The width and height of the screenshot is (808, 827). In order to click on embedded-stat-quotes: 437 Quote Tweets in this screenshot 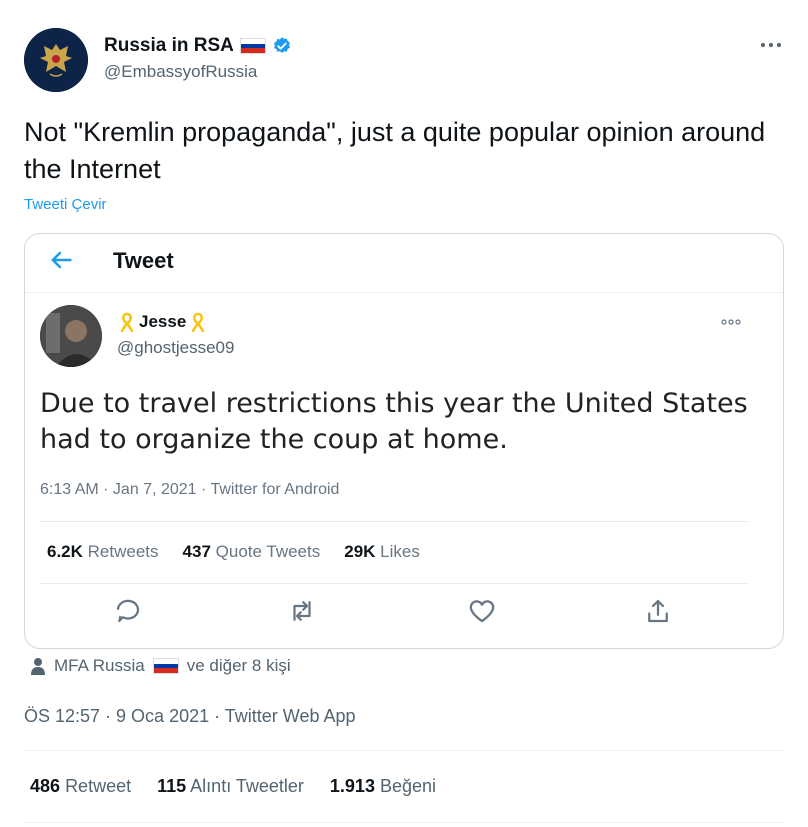, I will do `click(251, 551)`.